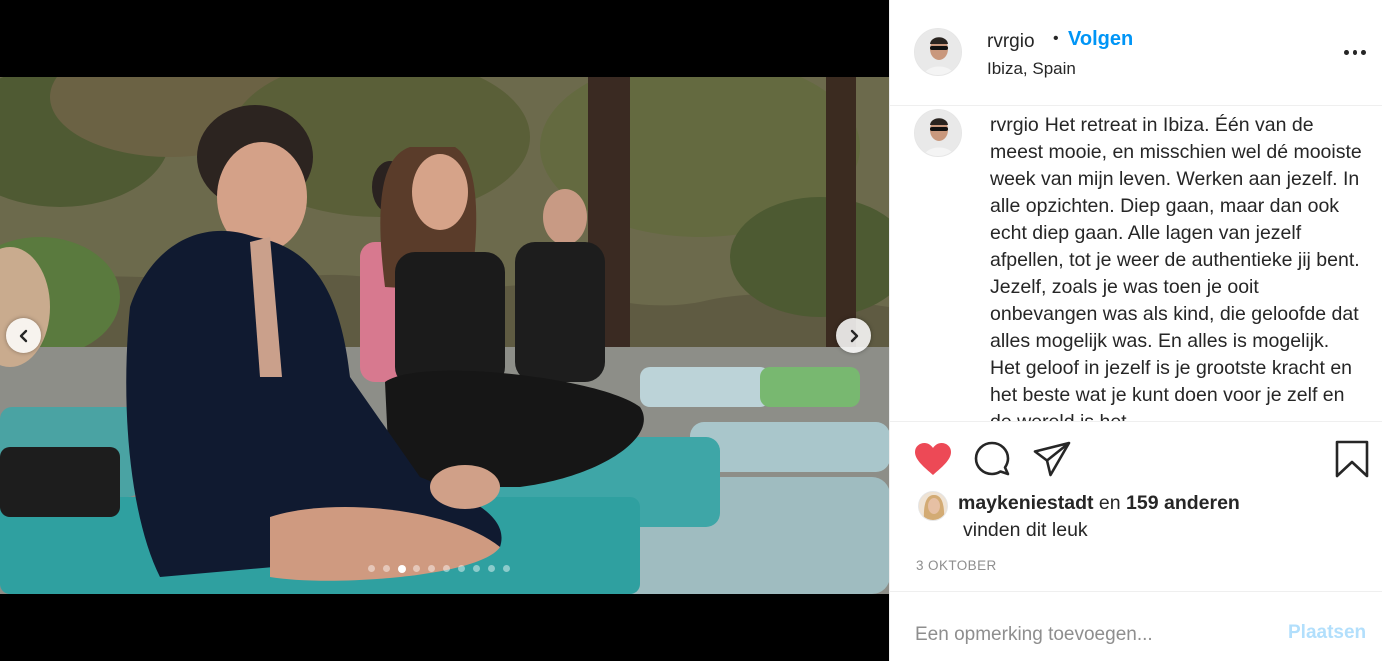 This screenshot has width=1382, height=661. What do you see at coordinates (1085, 635) in the screenshot?
I see `comment-input` at bounding box center [1085, 635].